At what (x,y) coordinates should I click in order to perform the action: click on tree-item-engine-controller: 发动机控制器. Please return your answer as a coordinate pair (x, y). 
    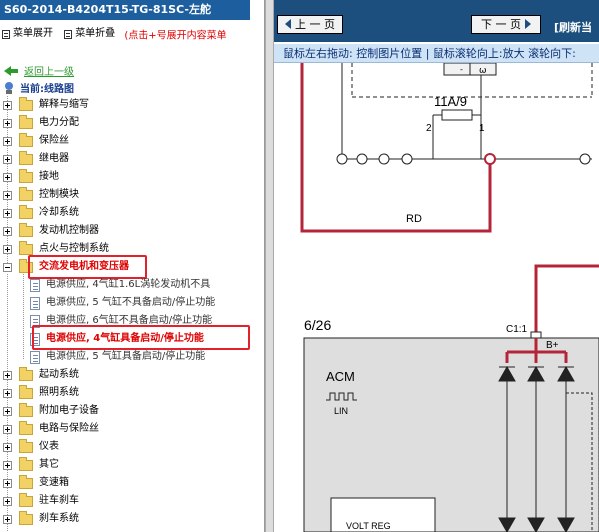
    Looking at the image, I should click on (49, 231).